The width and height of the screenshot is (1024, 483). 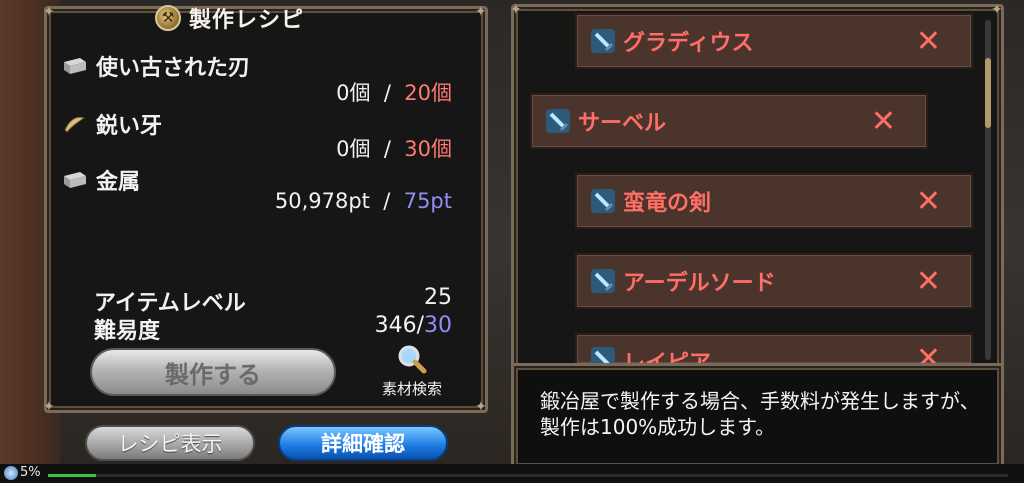 What do you see at coordinates (729, 121) in the screenshot?
I see `list-item-selected: サーベル ✕` at bounding box center [729, 121].